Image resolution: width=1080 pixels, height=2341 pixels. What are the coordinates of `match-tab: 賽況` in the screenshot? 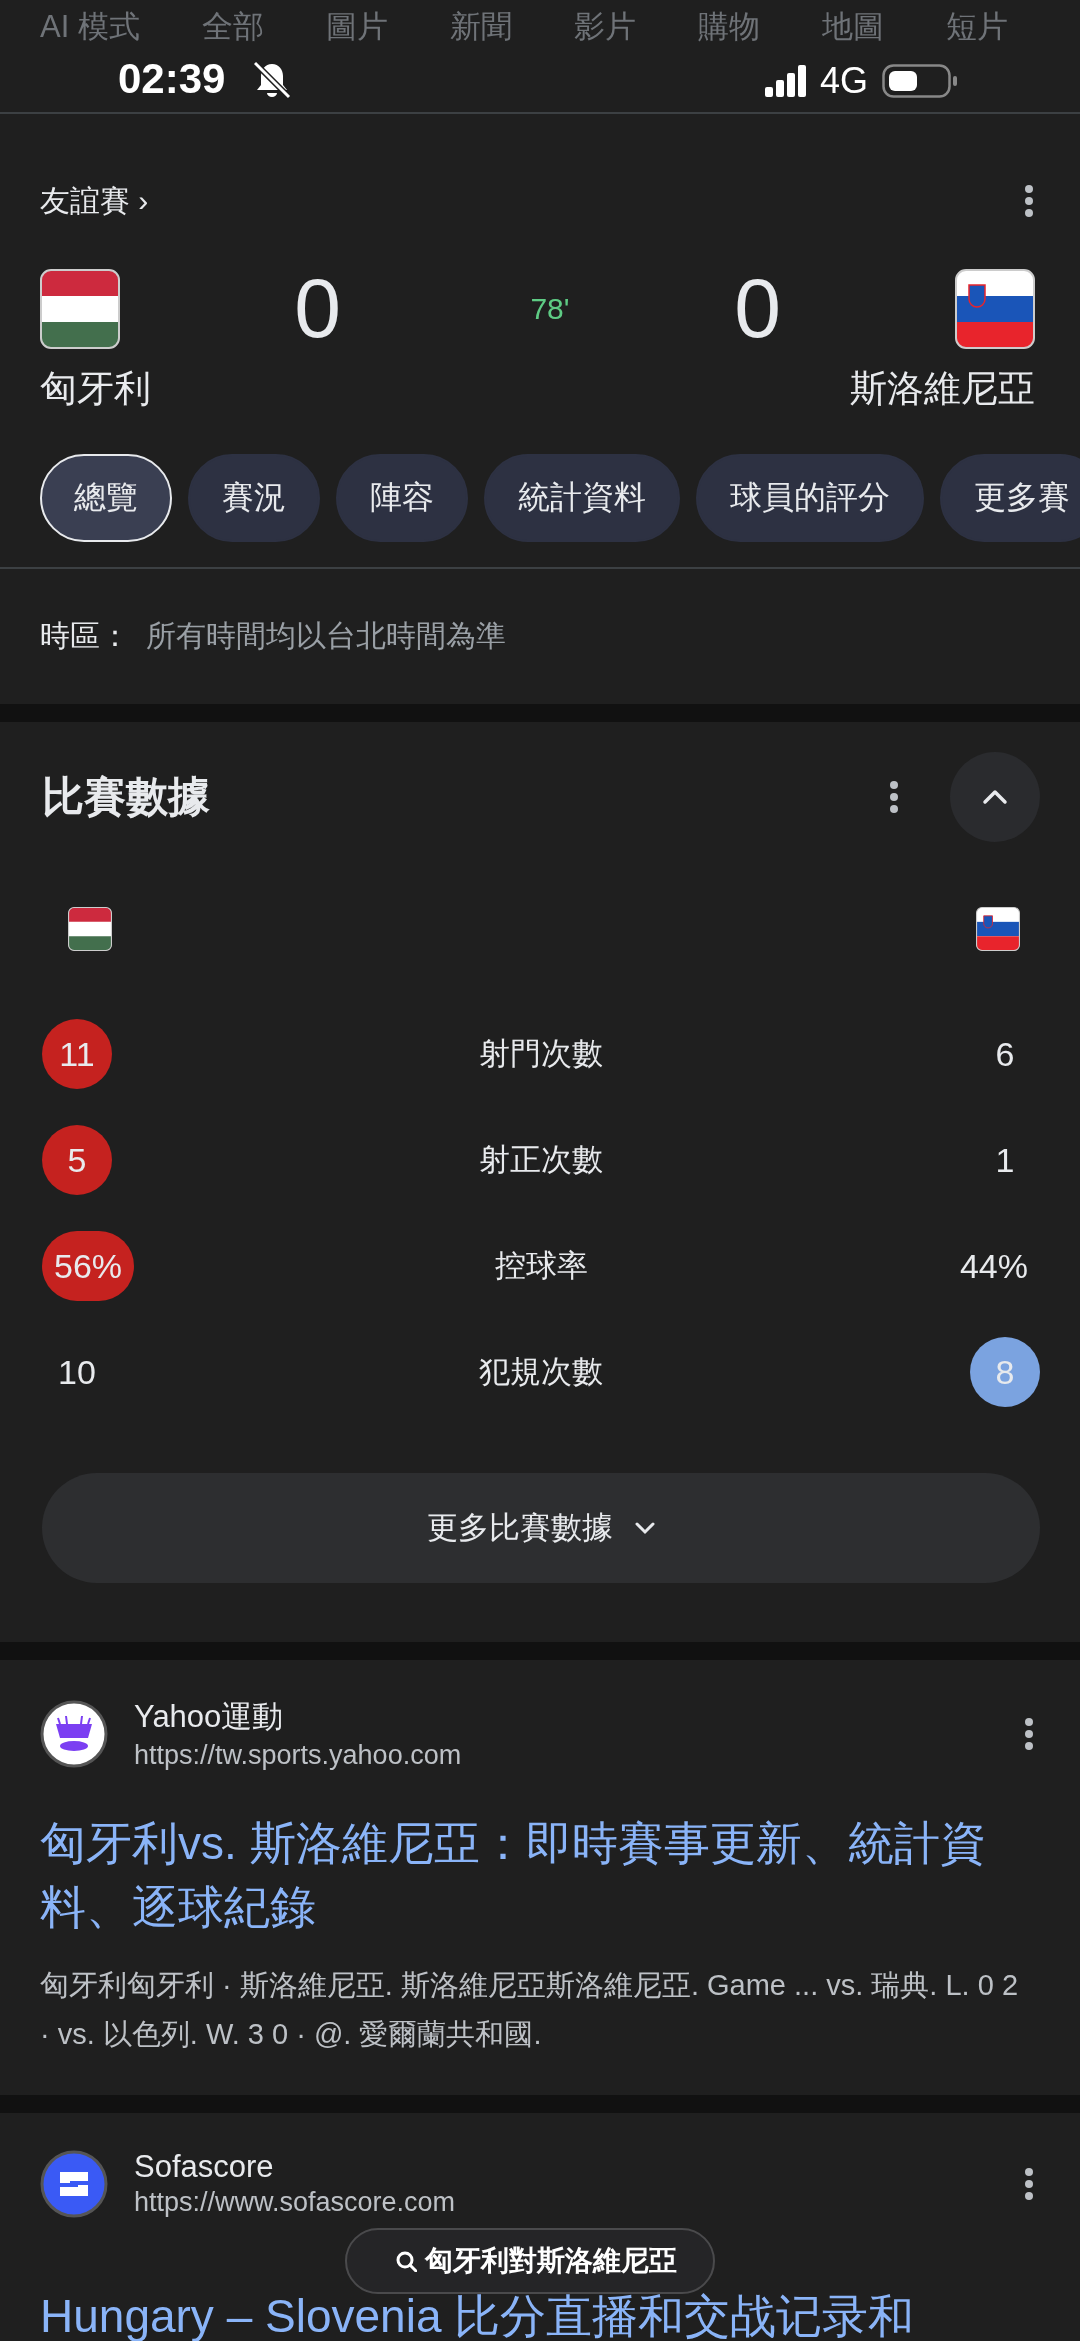 It's located at (254, 498).